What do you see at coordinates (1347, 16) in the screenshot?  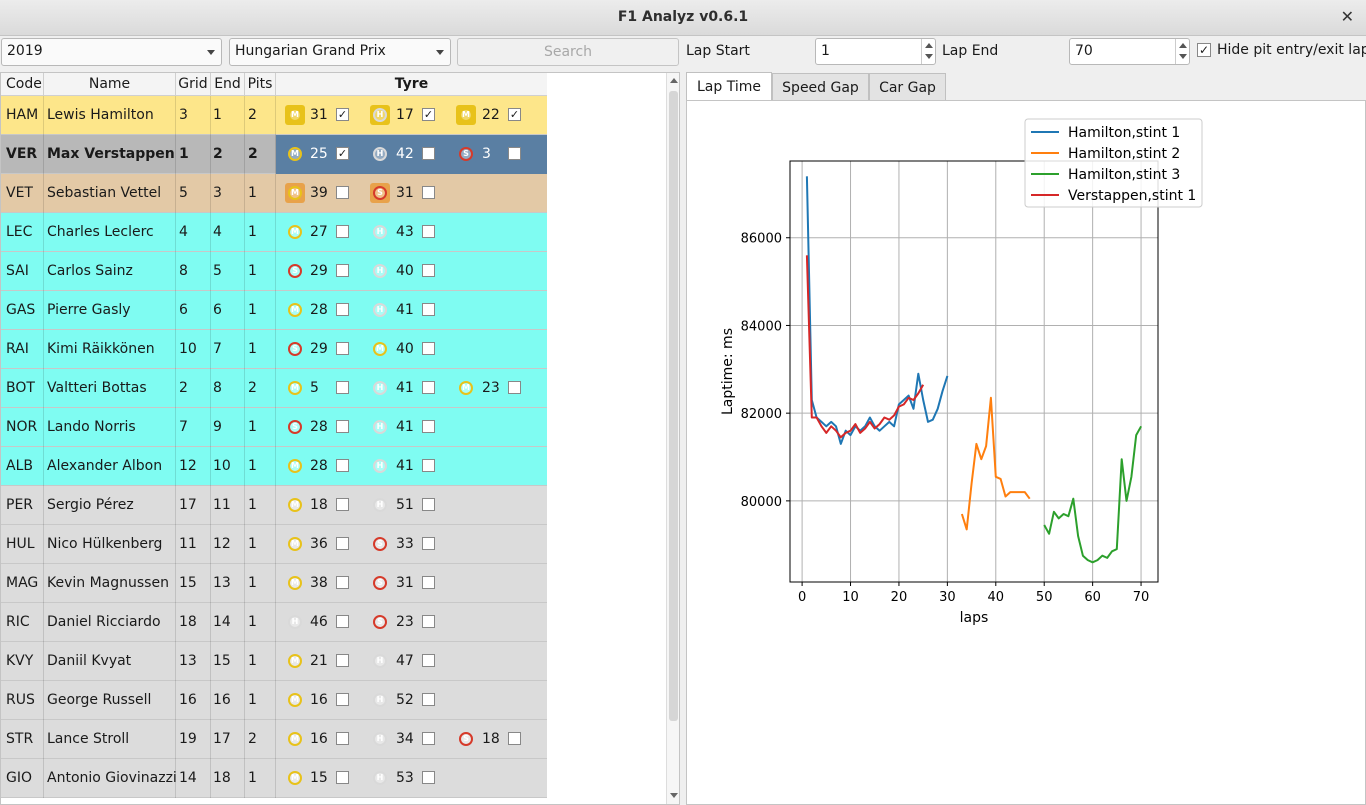 I see `close-icon: ✕` at bounding box center [1347, 16].